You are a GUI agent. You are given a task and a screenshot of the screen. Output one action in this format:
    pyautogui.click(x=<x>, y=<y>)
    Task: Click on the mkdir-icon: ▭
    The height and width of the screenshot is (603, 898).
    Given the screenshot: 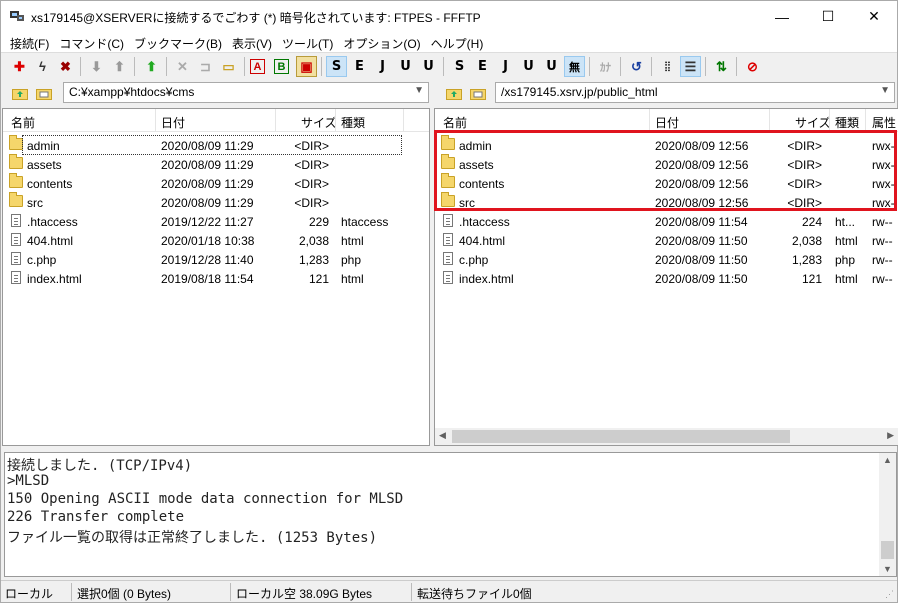 What is the action you would take?
    pyautogui.click(x=228, y=66)
    